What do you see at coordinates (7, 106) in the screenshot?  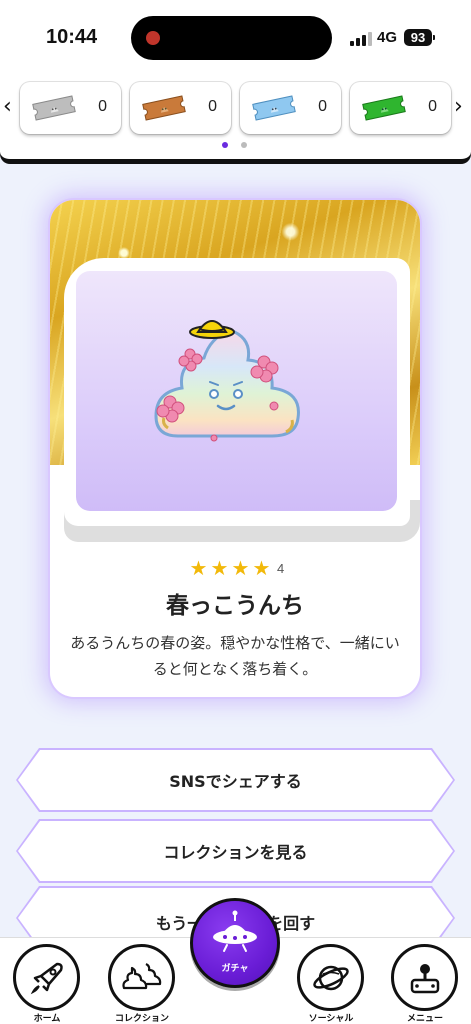 I see `chevron-left-icon: ‹` at bounding box center [7, 106].